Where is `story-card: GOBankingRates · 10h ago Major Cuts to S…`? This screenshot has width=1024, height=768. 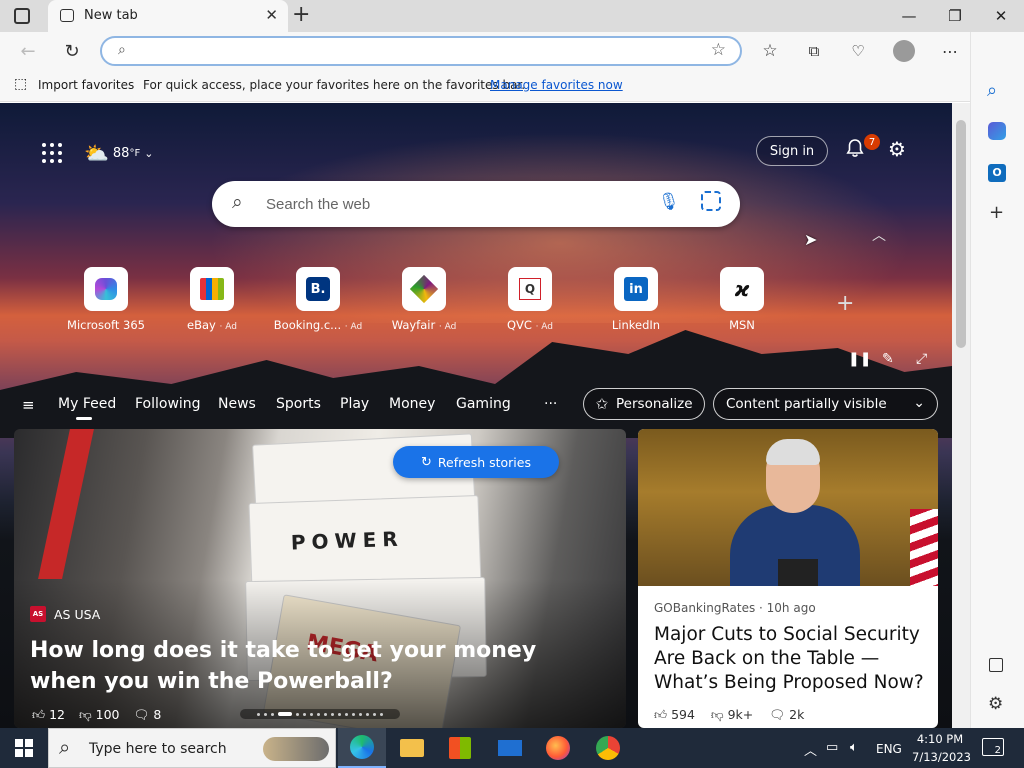 story-card: GOBankingRates · 10h ago Major Cuts to S… is located at coordinates (788, 578).